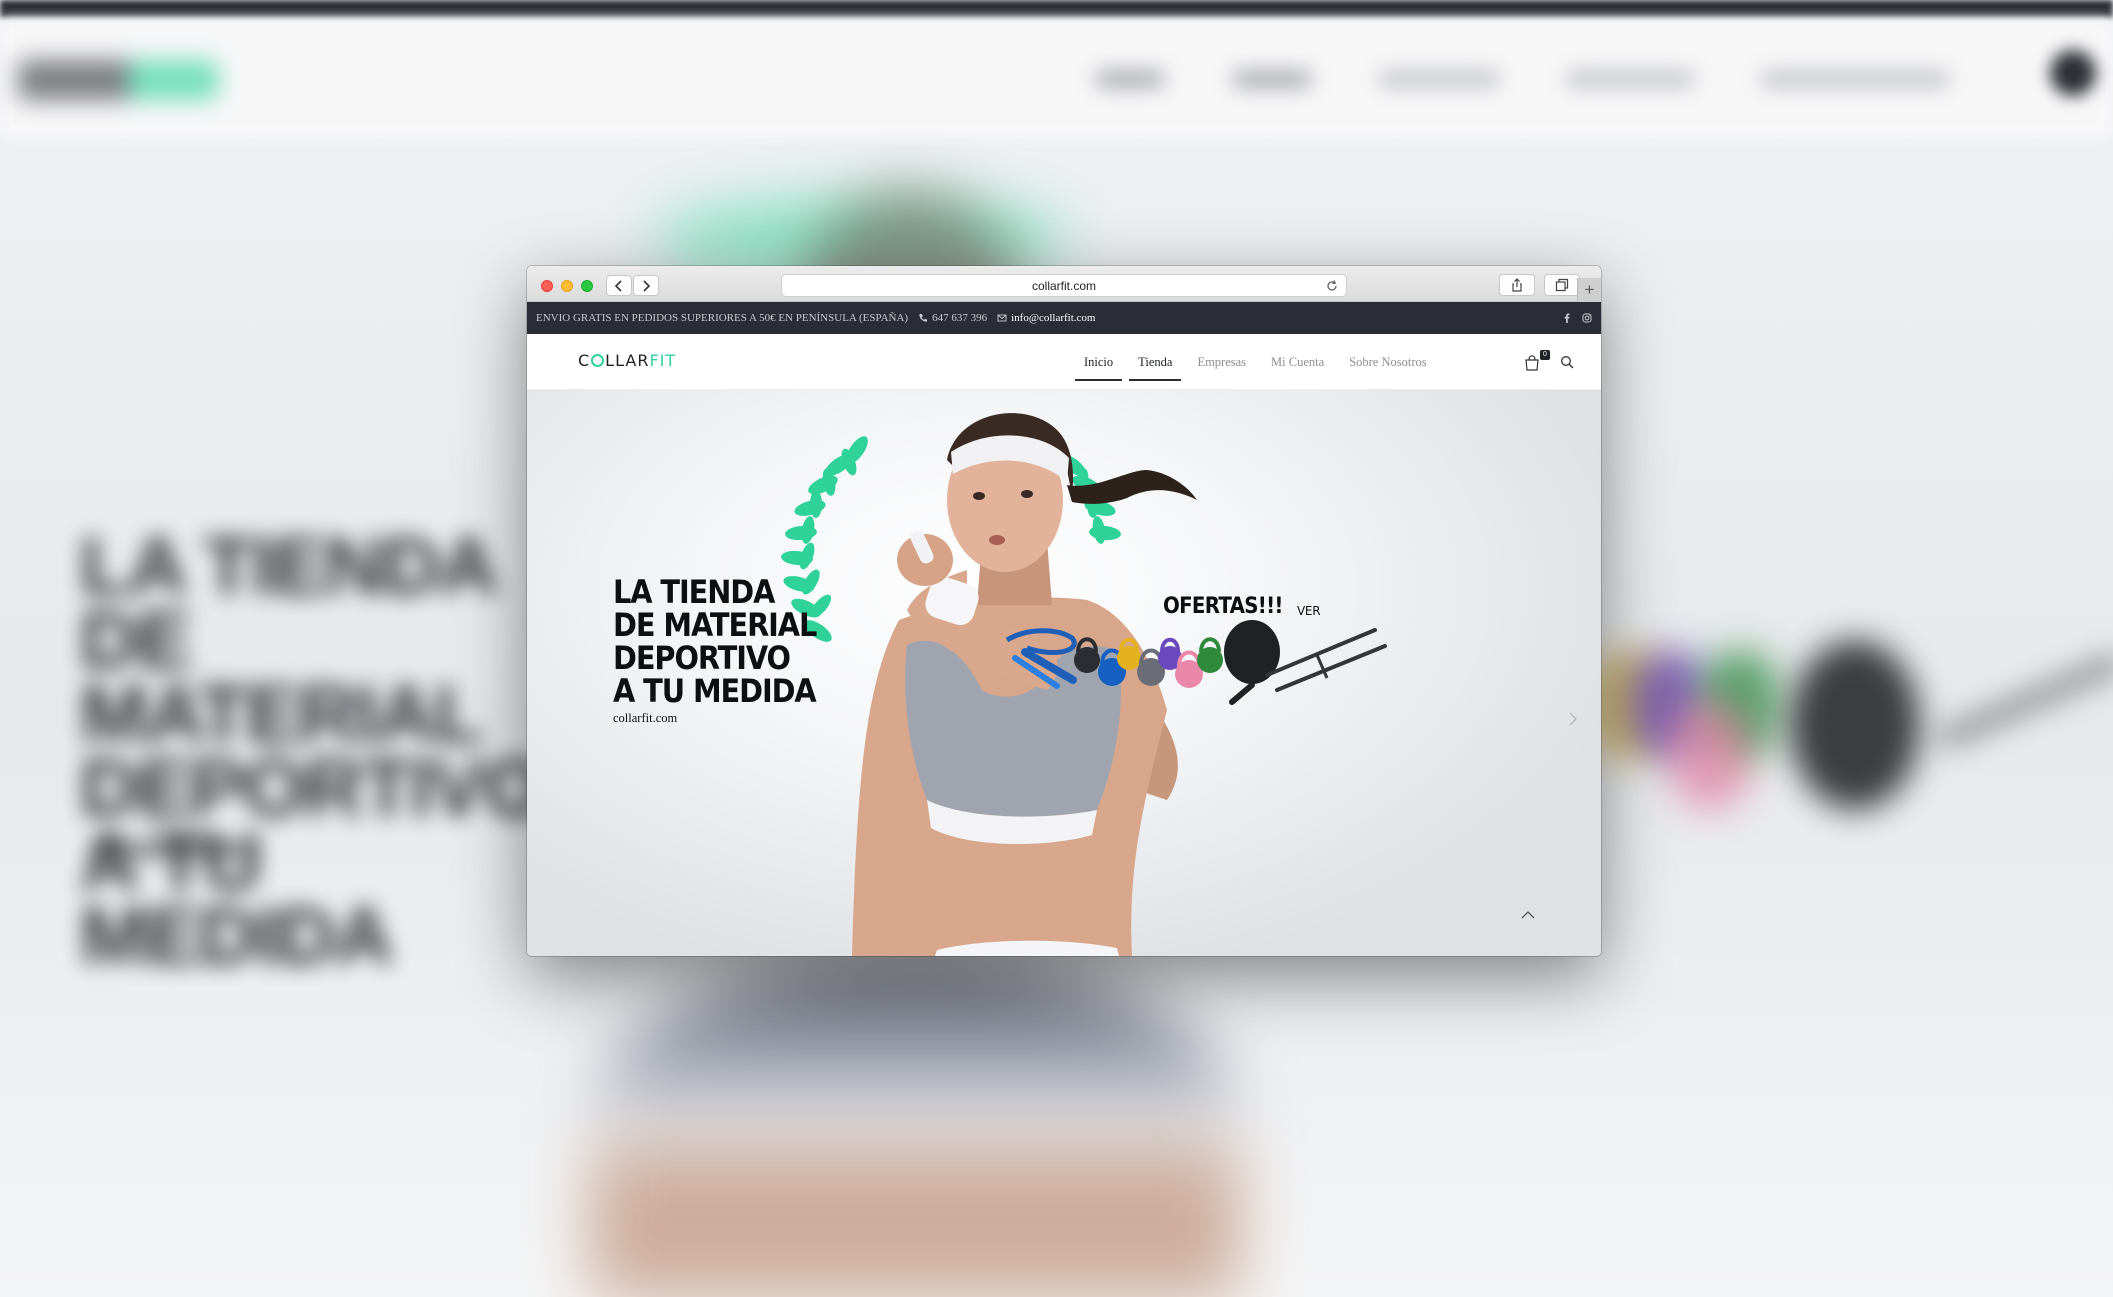  Describe the element at coordinates (1155, 362) in the screenshot. I see `nav-item-tienda: Tienda` at that location.